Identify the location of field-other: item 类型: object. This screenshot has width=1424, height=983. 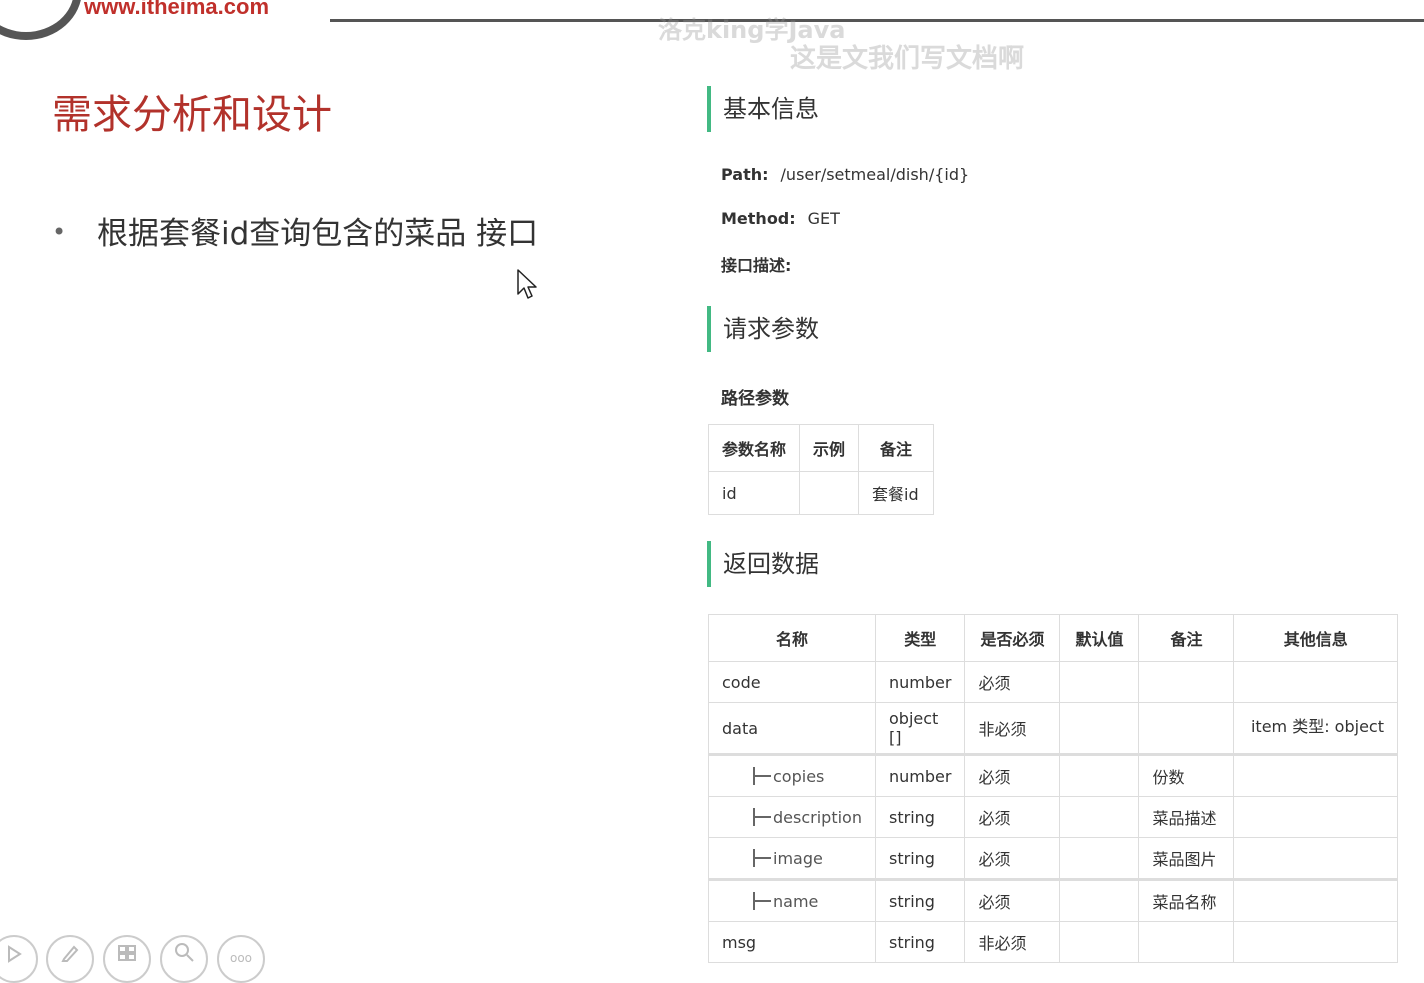
(1315, 728).